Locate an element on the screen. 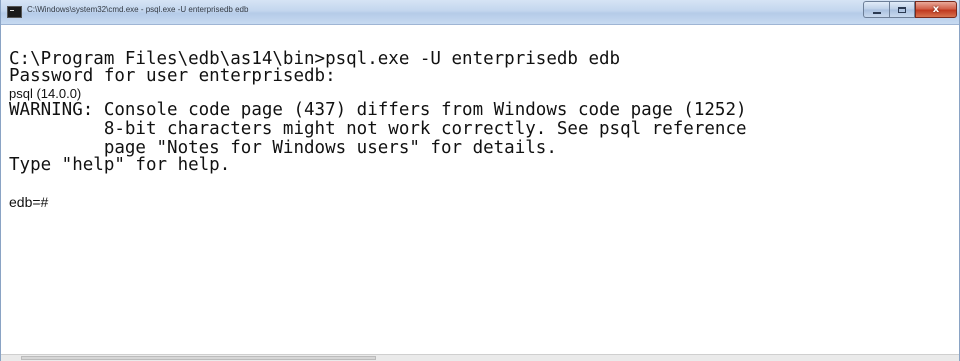 The height and width of the screenshot is (361, 960). cmd-icon is located at coordinates (14, 12).